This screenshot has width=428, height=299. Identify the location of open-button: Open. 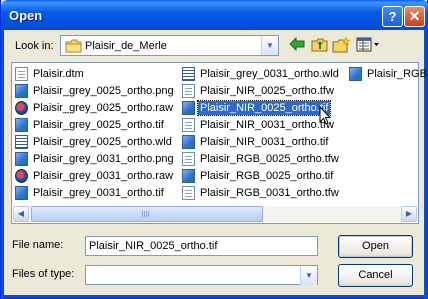
(375, 246).